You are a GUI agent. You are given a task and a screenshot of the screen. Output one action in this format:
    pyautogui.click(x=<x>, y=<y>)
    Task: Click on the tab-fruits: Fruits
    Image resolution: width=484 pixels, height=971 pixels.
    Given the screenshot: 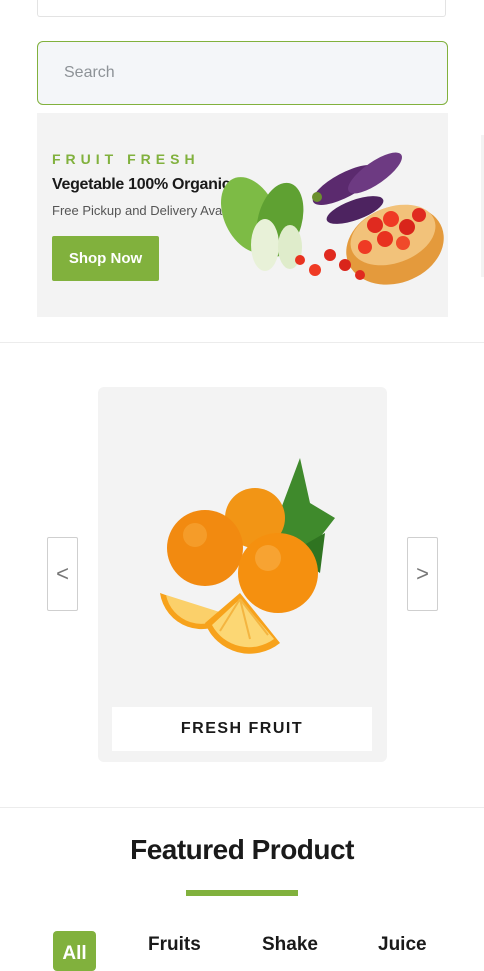 What is the action you would take?
    pyautogui.click(x=174, y=945)
    